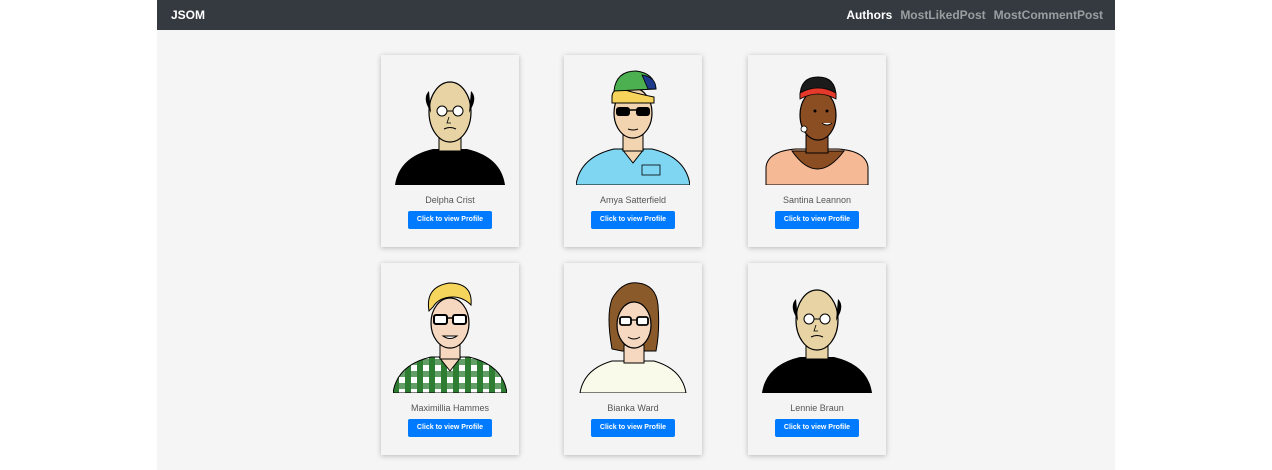 Image resolution: width=1272 pixels, height=470 pixels. I want to click on nav-link-authors: Authors, so click(869, 15).